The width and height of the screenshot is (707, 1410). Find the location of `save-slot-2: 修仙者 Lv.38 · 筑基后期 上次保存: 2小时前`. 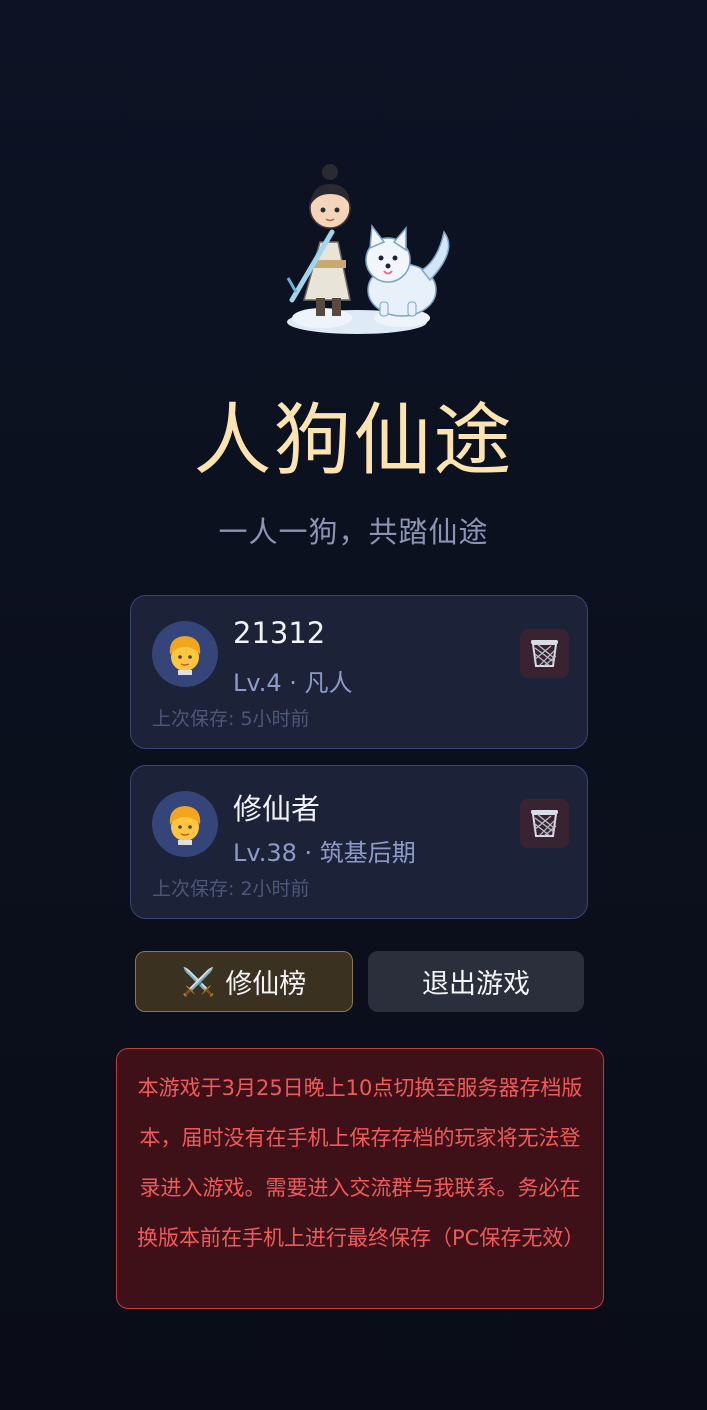

save-slot-2: 修仙者 Lv.38 · 筑基后期 上次保存: 2小时前 is located at coordinates (359, 842).